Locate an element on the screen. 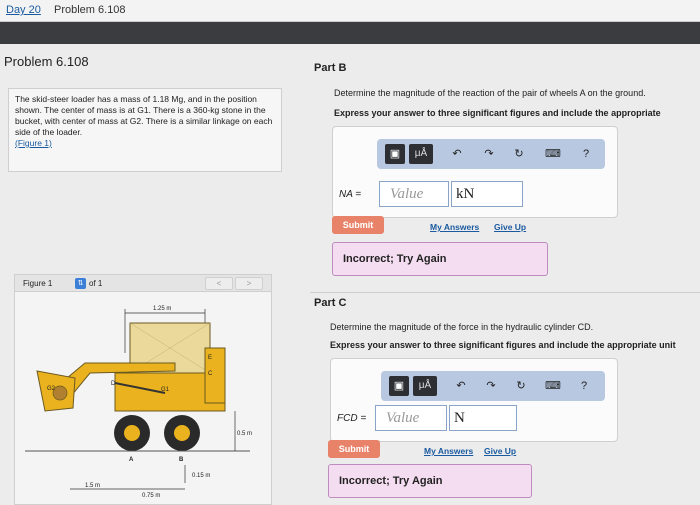 The image size is (700, 505). dim-left-a-label: 1.5 m is located at coordinates (92, 486).